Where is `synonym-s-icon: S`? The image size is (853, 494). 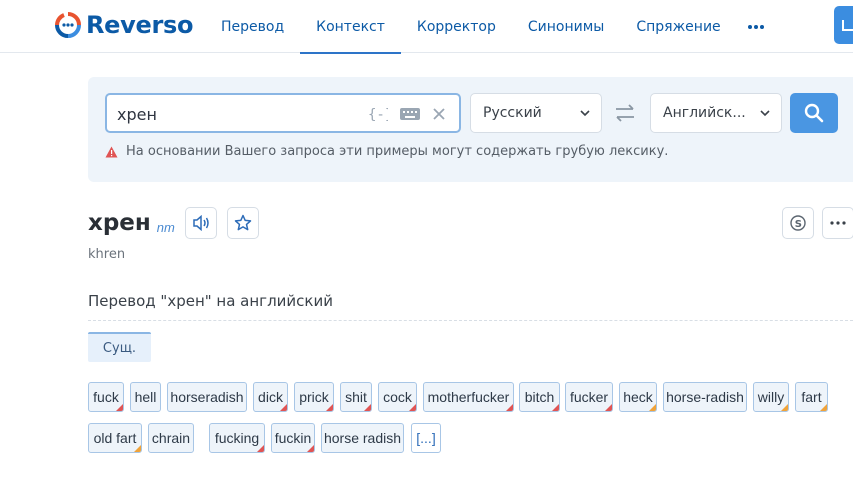
synonym-s-icon: S is located at coordinates (798, 223).